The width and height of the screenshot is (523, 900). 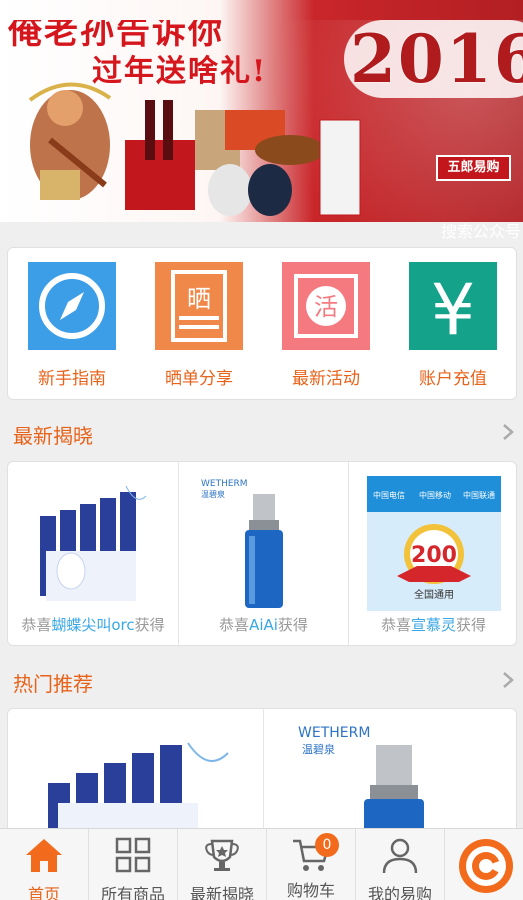 I want to click on card-amount: 200, so click(x=434, y=555).